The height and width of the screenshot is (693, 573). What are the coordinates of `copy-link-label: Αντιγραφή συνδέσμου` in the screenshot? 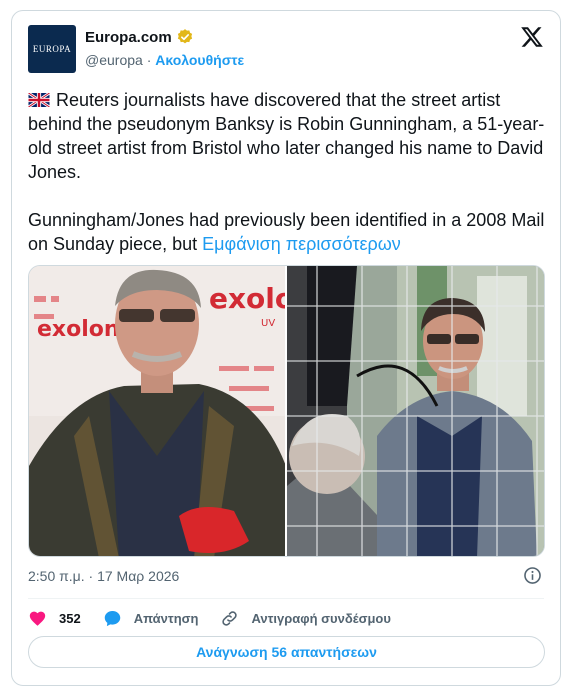 It's located at (321, 618).